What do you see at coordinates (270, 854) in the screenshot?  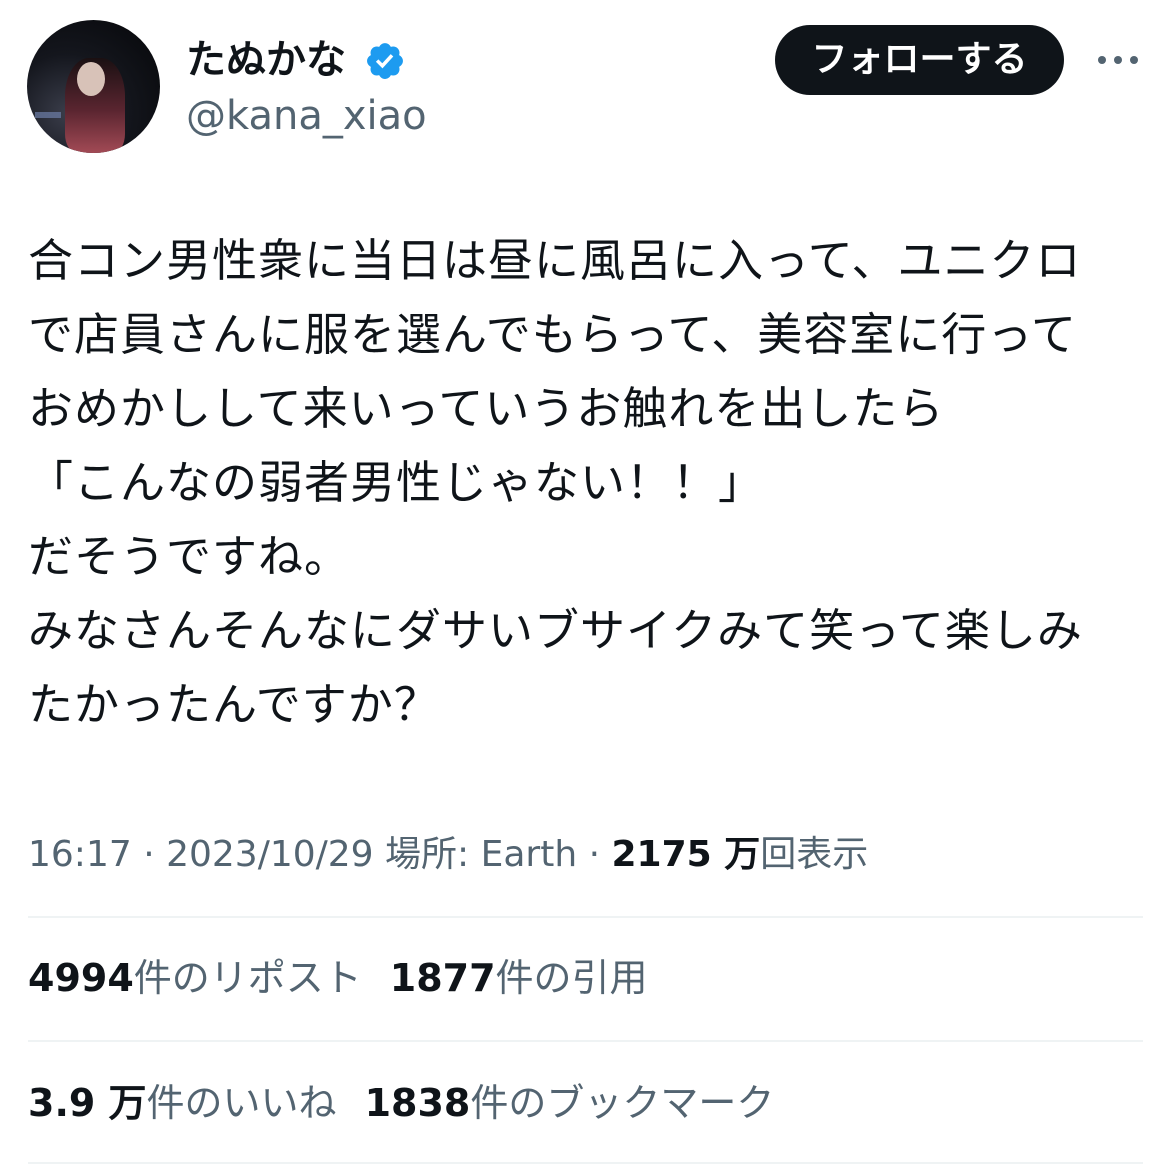 I see `tweet-date: 2023/10/29` at bounding box center [270, 854].